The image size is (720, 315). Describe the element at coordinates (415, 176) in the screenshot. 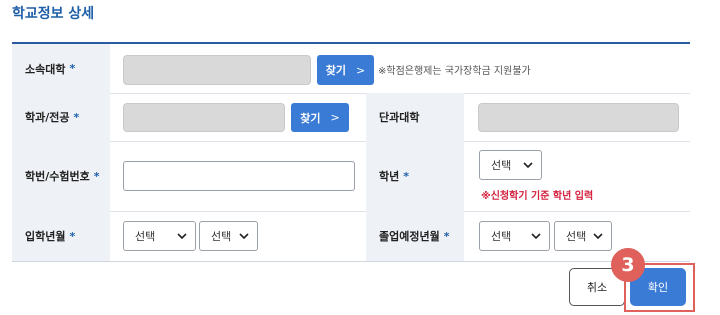

I see `grade-label-cell: 학년 *` at that location.